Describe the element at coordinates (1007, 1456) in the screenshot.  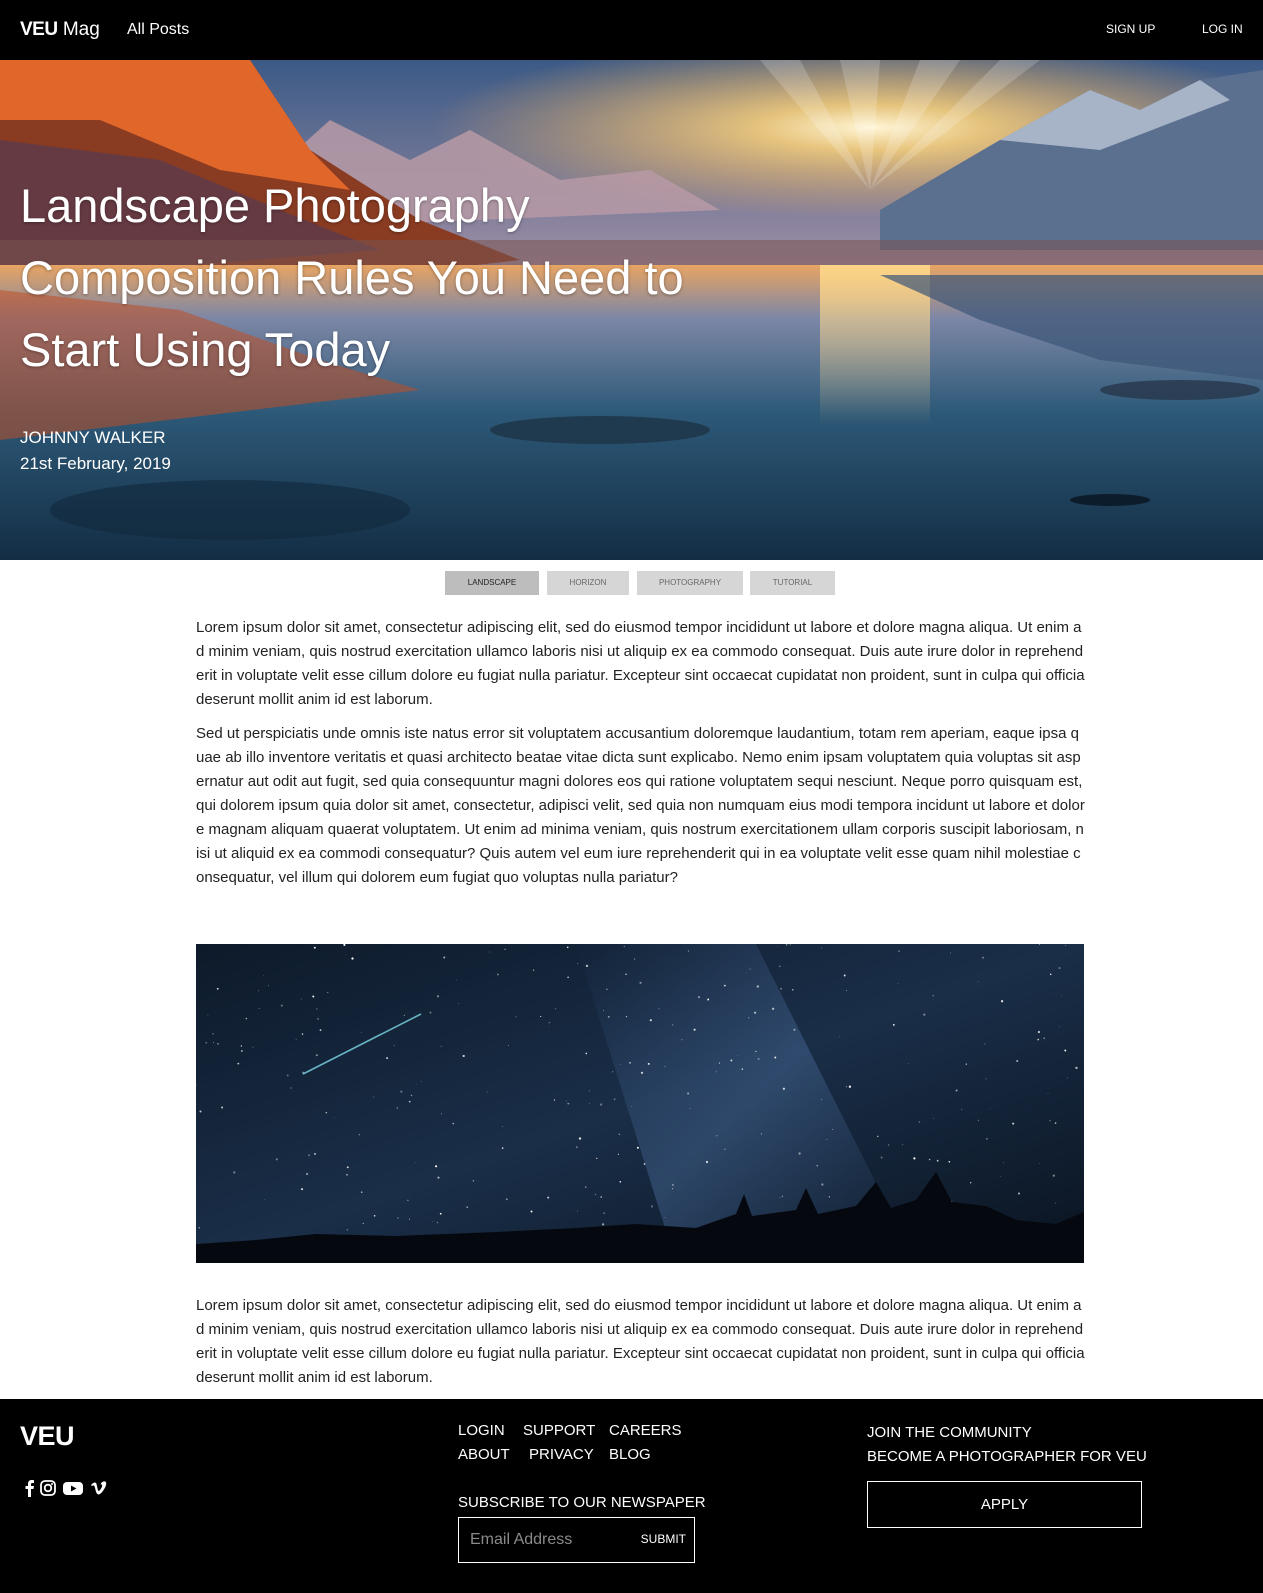
I see `join-line-2: BECOME A PHOTOGRAPHER FOR VEU` at that location.